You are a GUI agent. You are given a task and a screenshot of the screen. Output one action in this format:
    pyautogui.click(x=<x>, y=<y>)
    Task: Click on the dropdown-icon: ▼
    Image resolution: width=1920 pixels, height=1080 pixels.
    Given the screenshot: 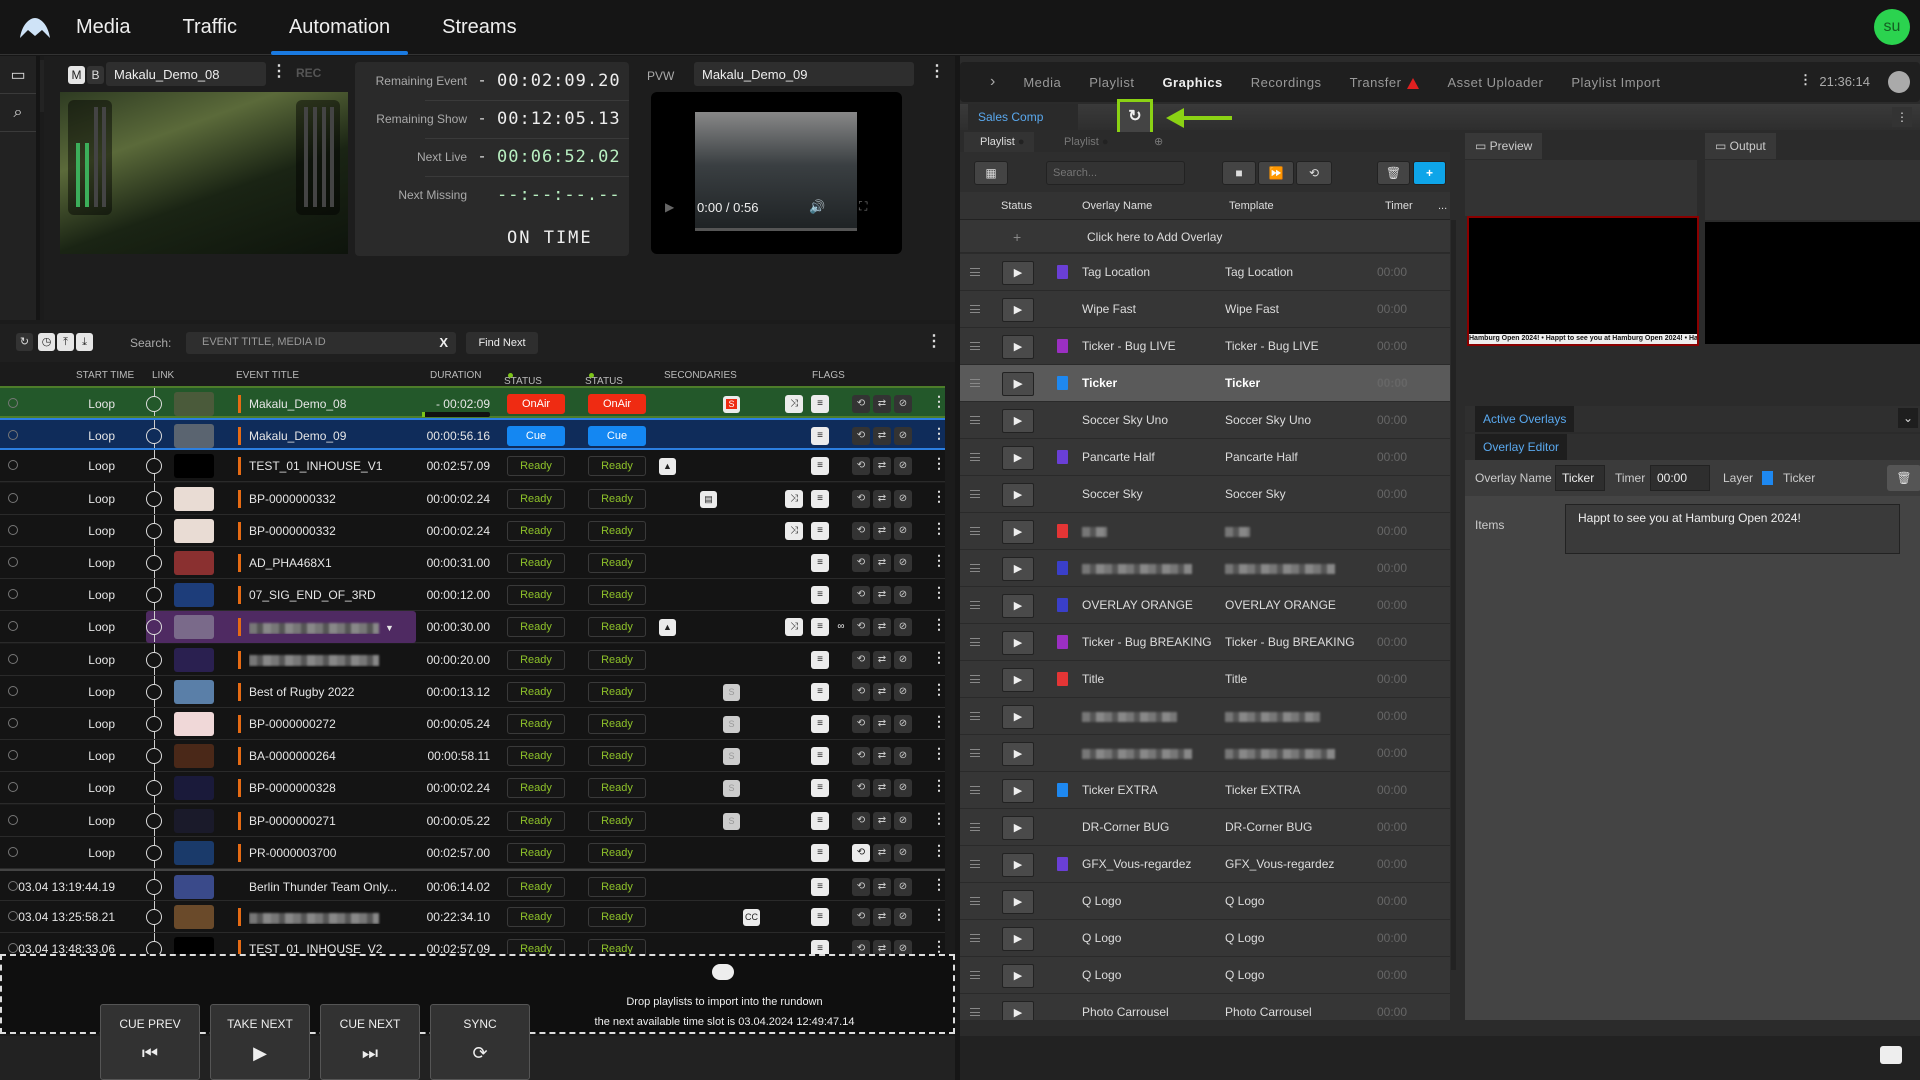 What is the action you would take?
    pyautogui.click(x=389, y=628)
    